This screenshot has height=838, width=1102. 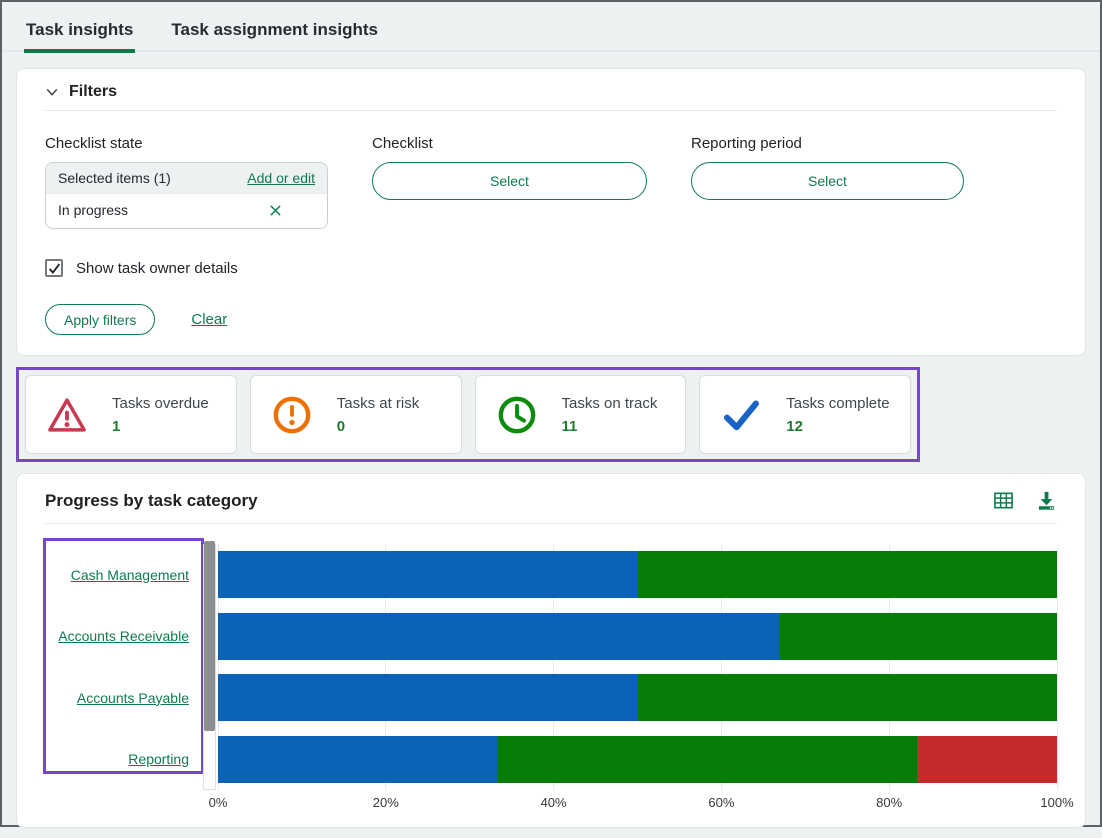 What do you see at coordinates (158, 759) in the screenshot?
I see `category-link: Reporting` at bounding box center [158, 759].